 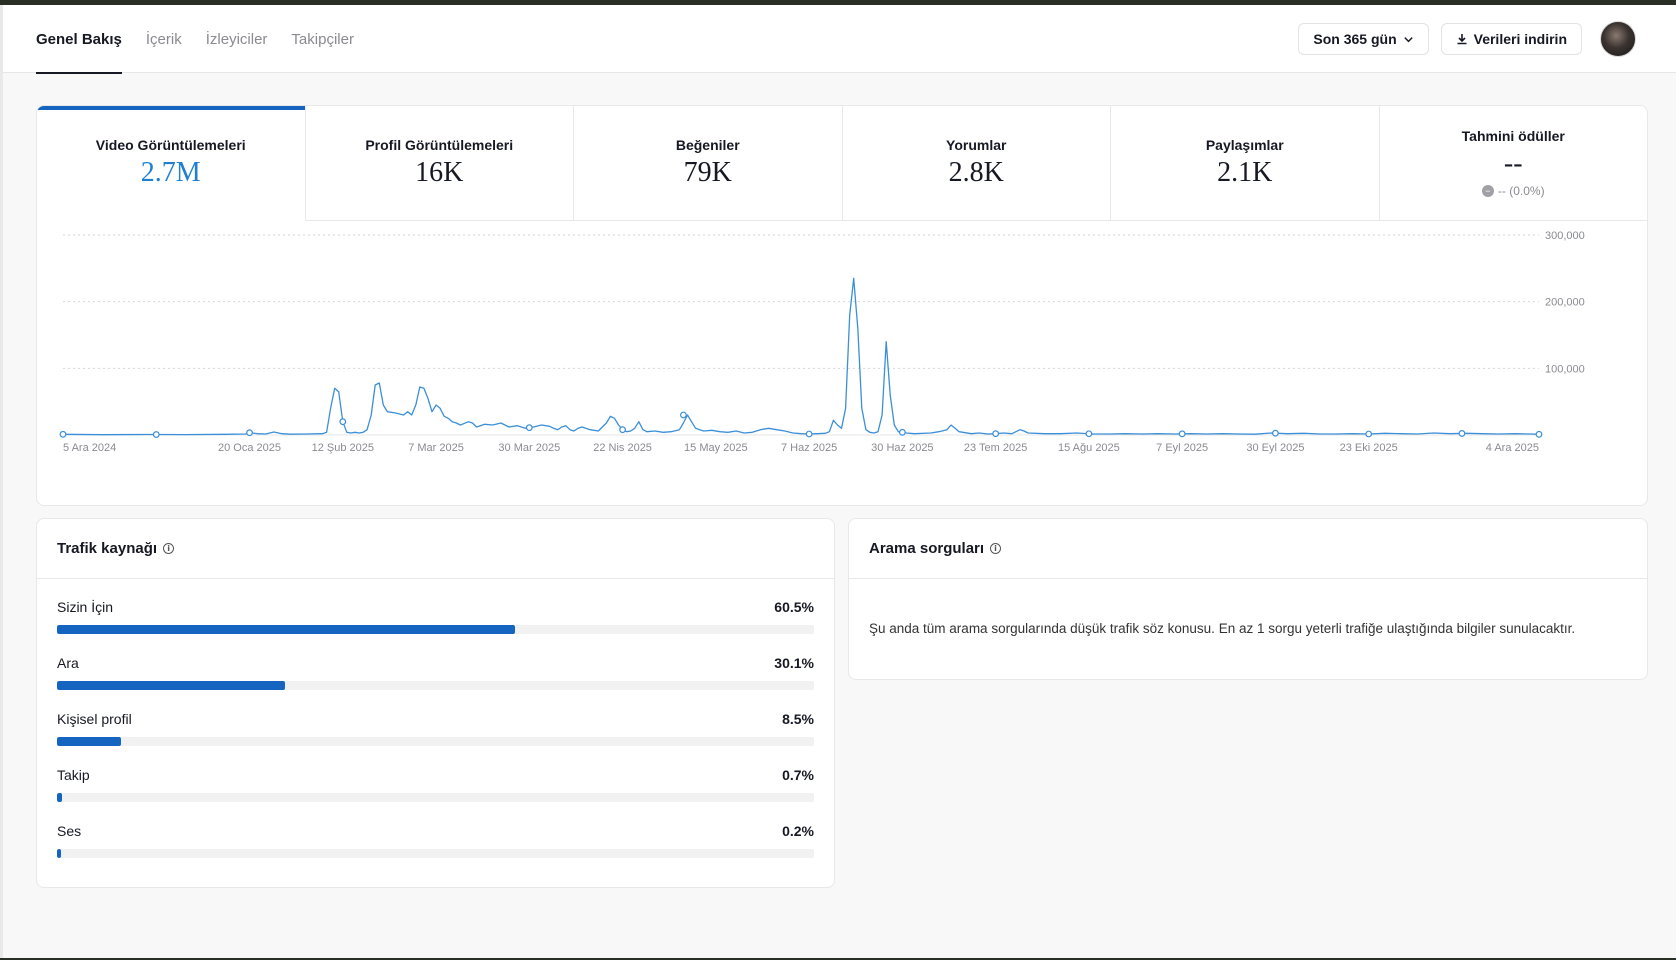 I want to click on metric-label: Tahmini ödüller, so click(x=1513, y=136).